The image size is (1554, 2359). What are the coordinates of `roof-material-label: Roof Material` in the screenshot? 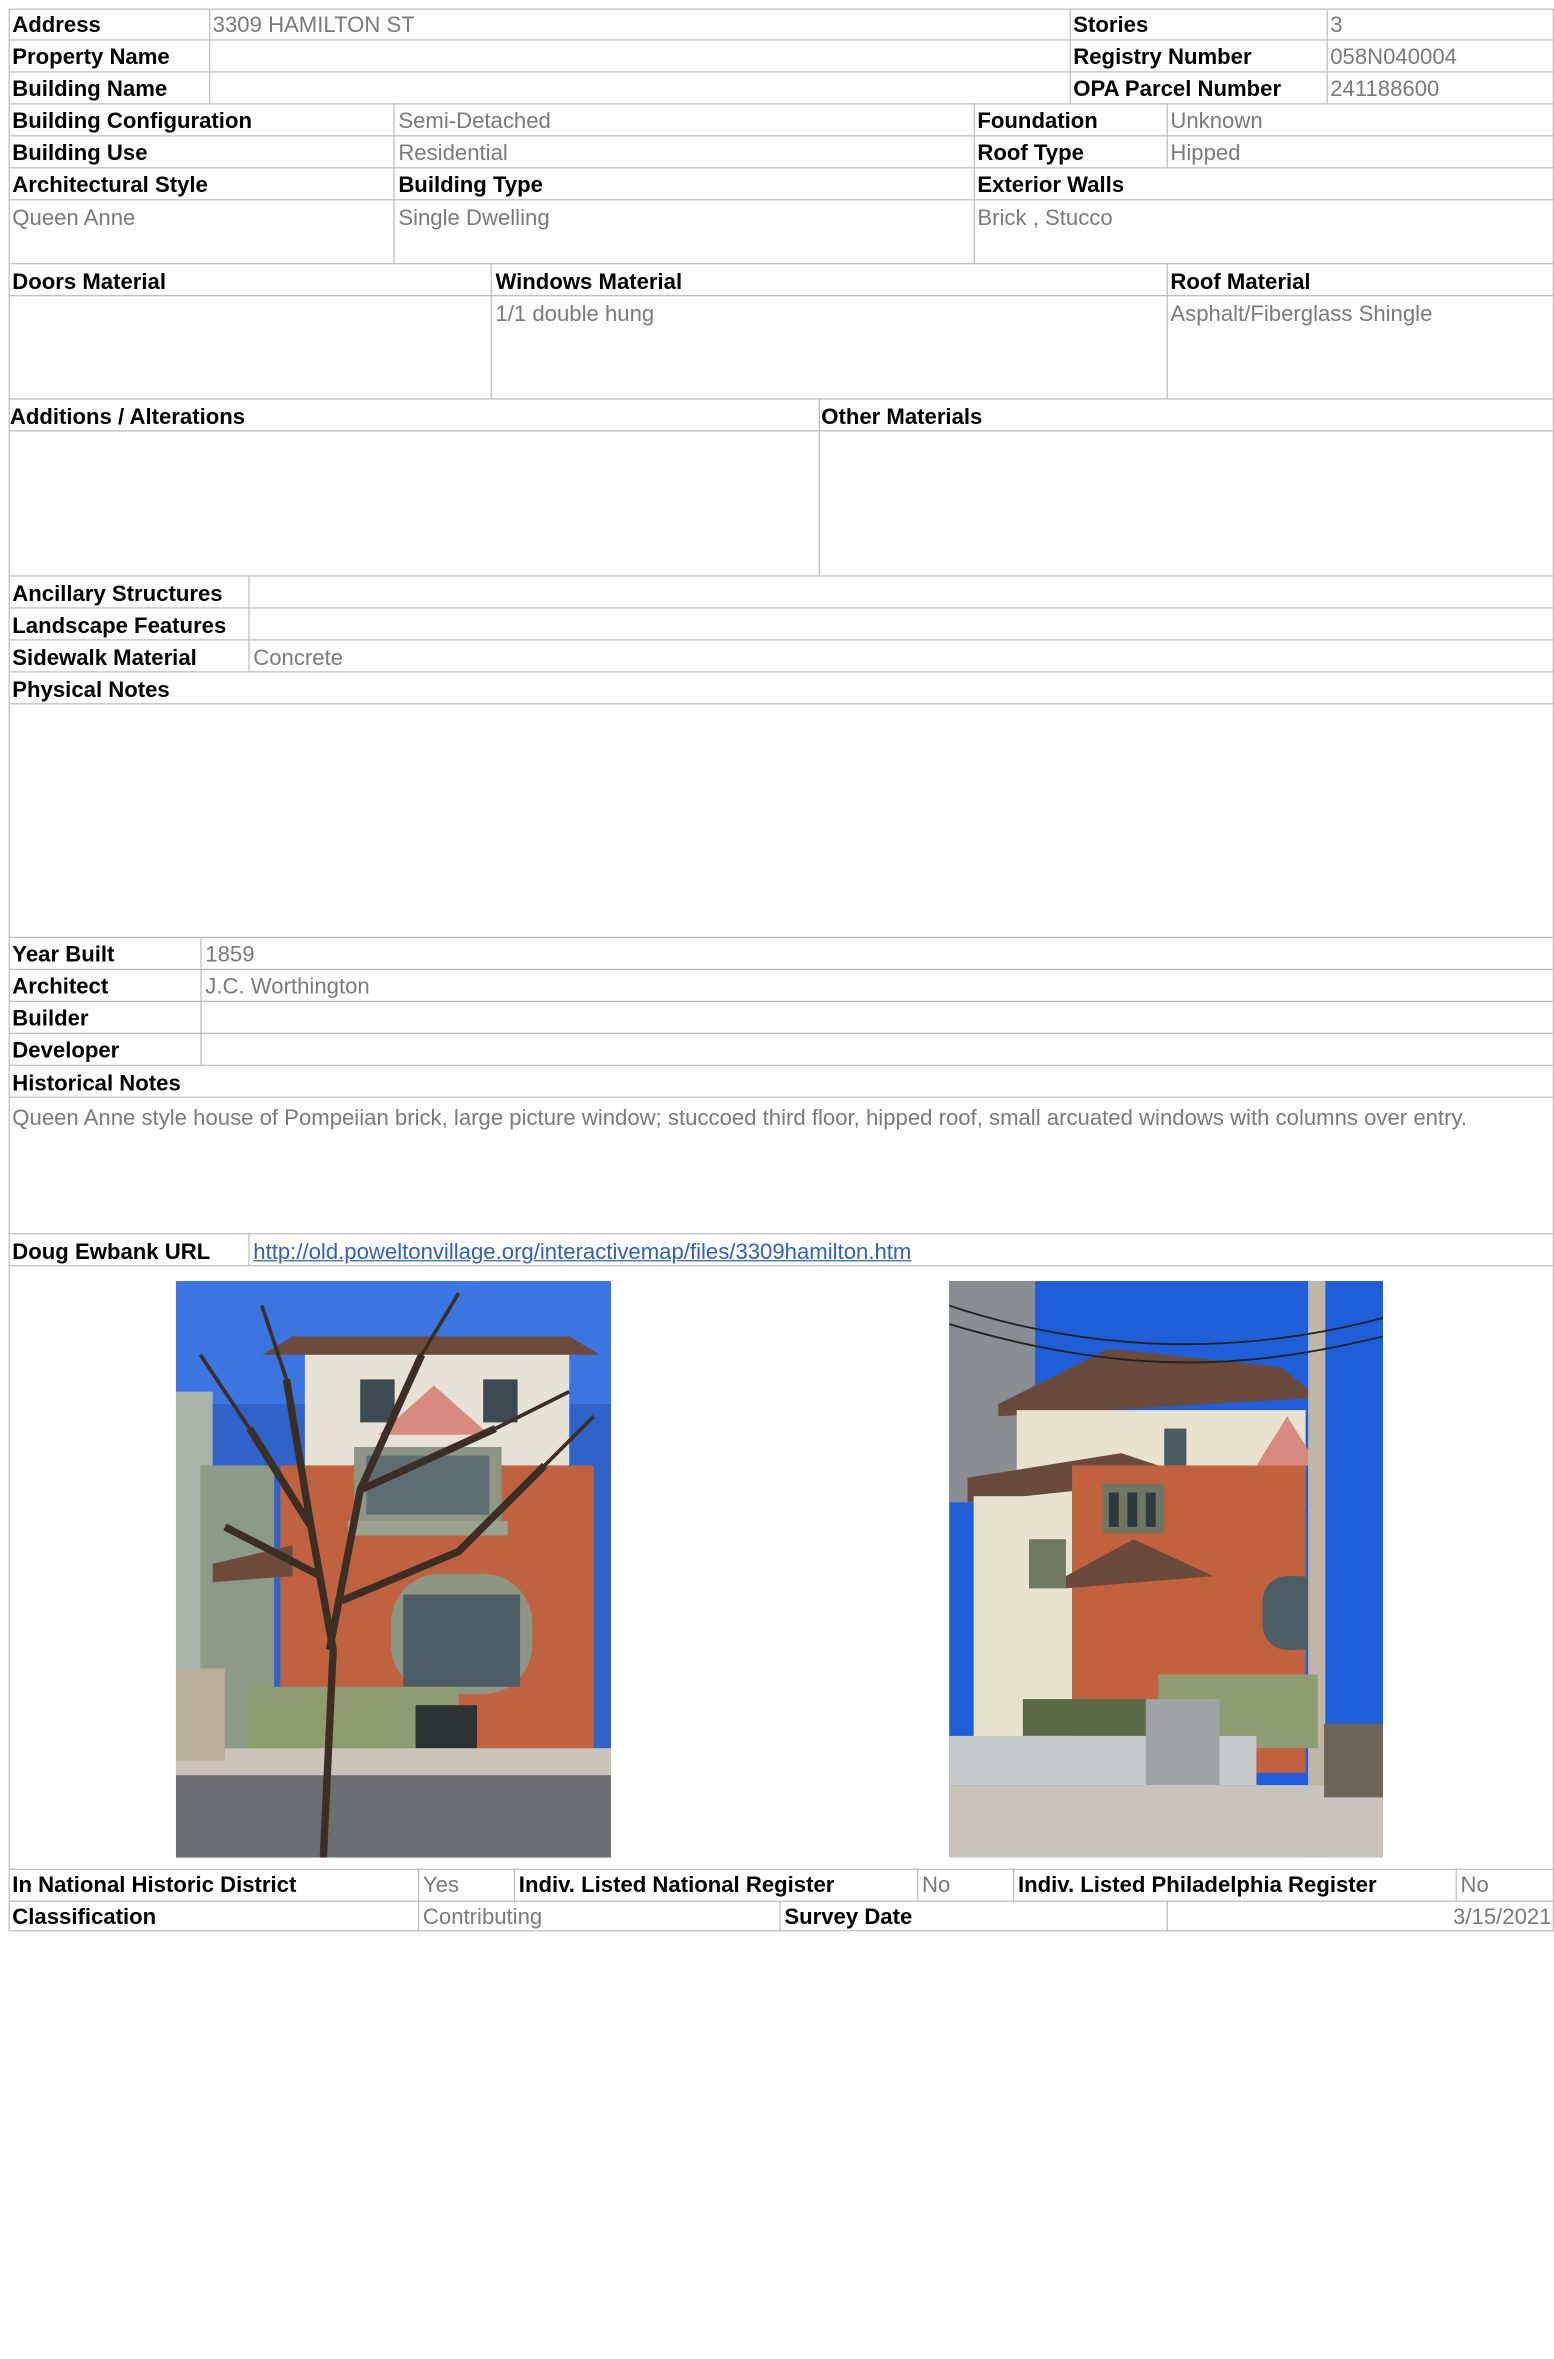 It's located at (1240, 281).